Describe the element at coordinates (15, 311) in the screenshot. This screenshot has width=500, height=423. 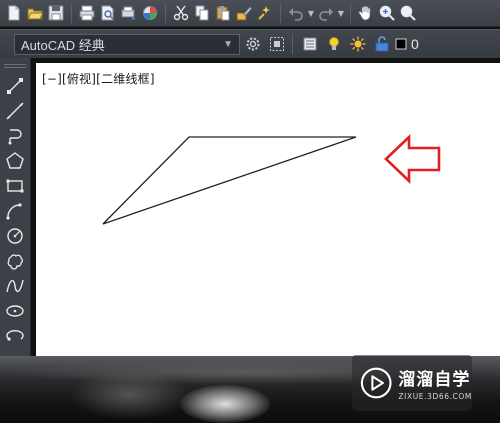
I see `ellipse-tool-icon` at that location.